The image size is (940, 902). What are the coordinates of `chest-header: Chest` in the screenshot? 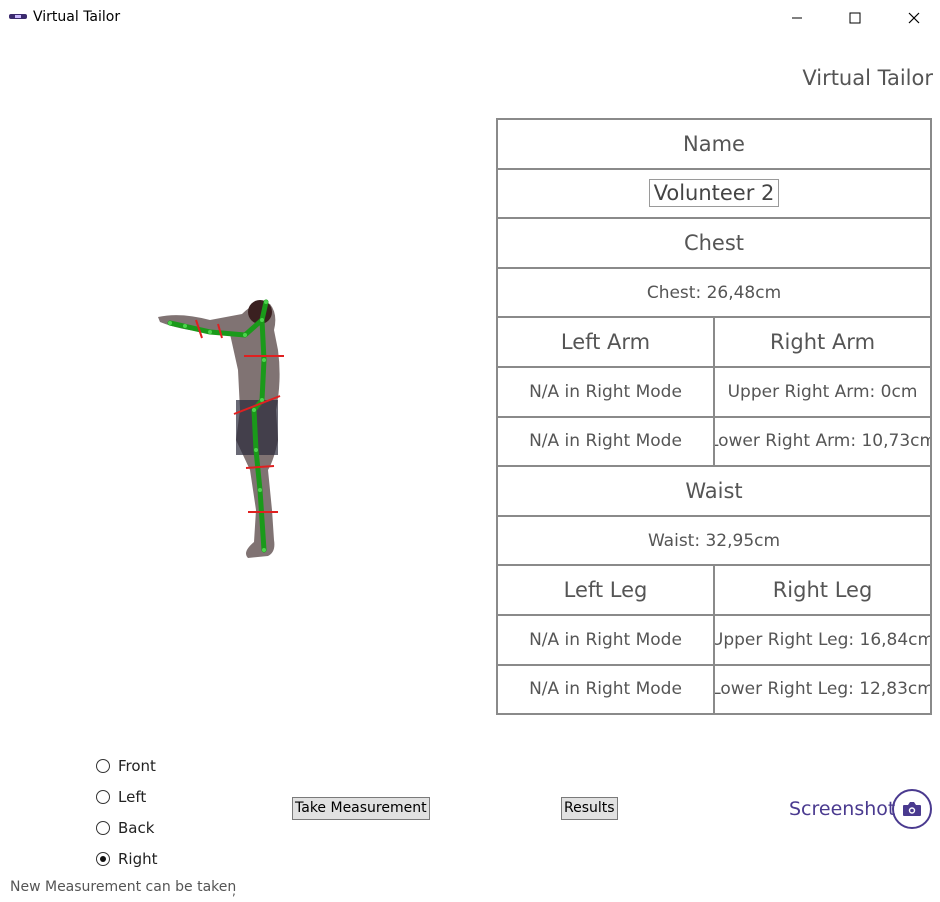 It's located at (715, 244).